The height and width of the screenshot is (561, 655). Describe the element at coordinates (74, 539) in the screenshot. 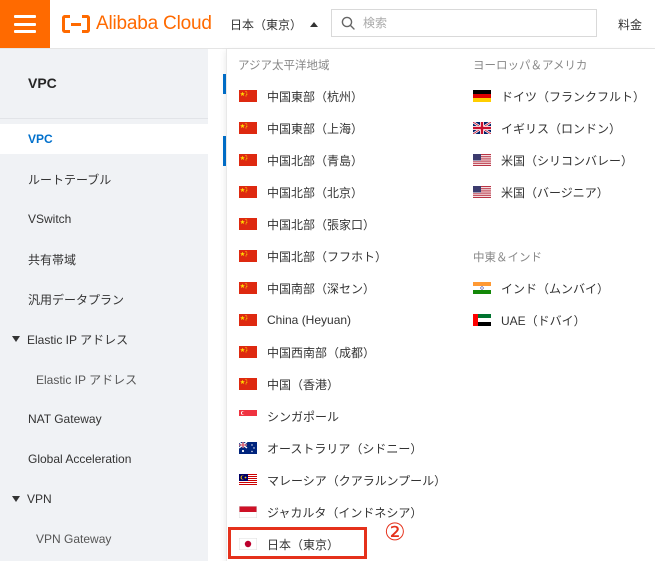

I see `sidebar-item-label: VPN Gateway` at that location.